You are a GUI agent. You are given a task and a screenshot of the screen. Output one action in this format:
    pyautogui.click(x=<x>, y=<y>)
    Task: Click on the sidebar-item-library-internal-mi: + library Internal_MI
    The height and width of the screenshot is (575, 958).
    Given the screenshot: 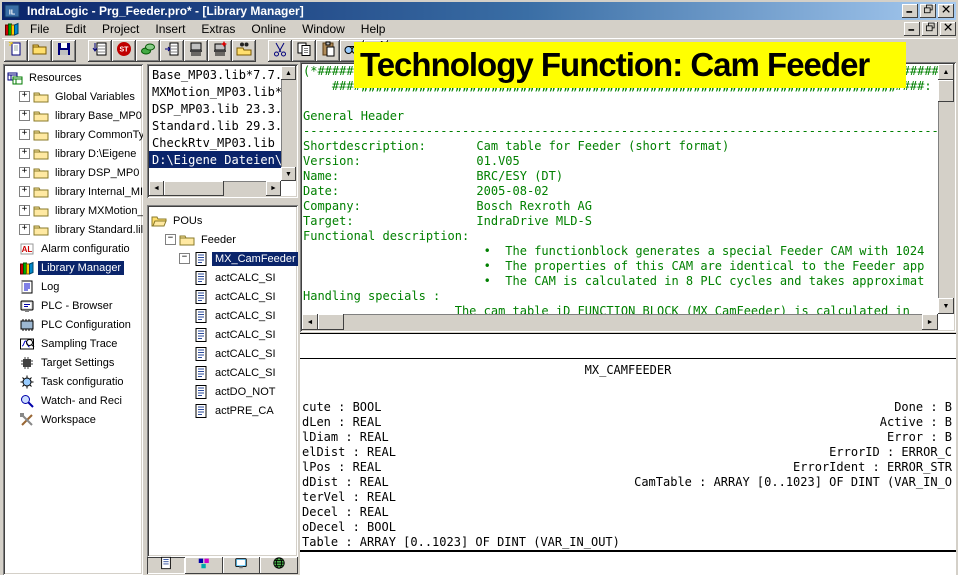 What is the action you would take?
    pyautogui.click(x=74, y=191)
    